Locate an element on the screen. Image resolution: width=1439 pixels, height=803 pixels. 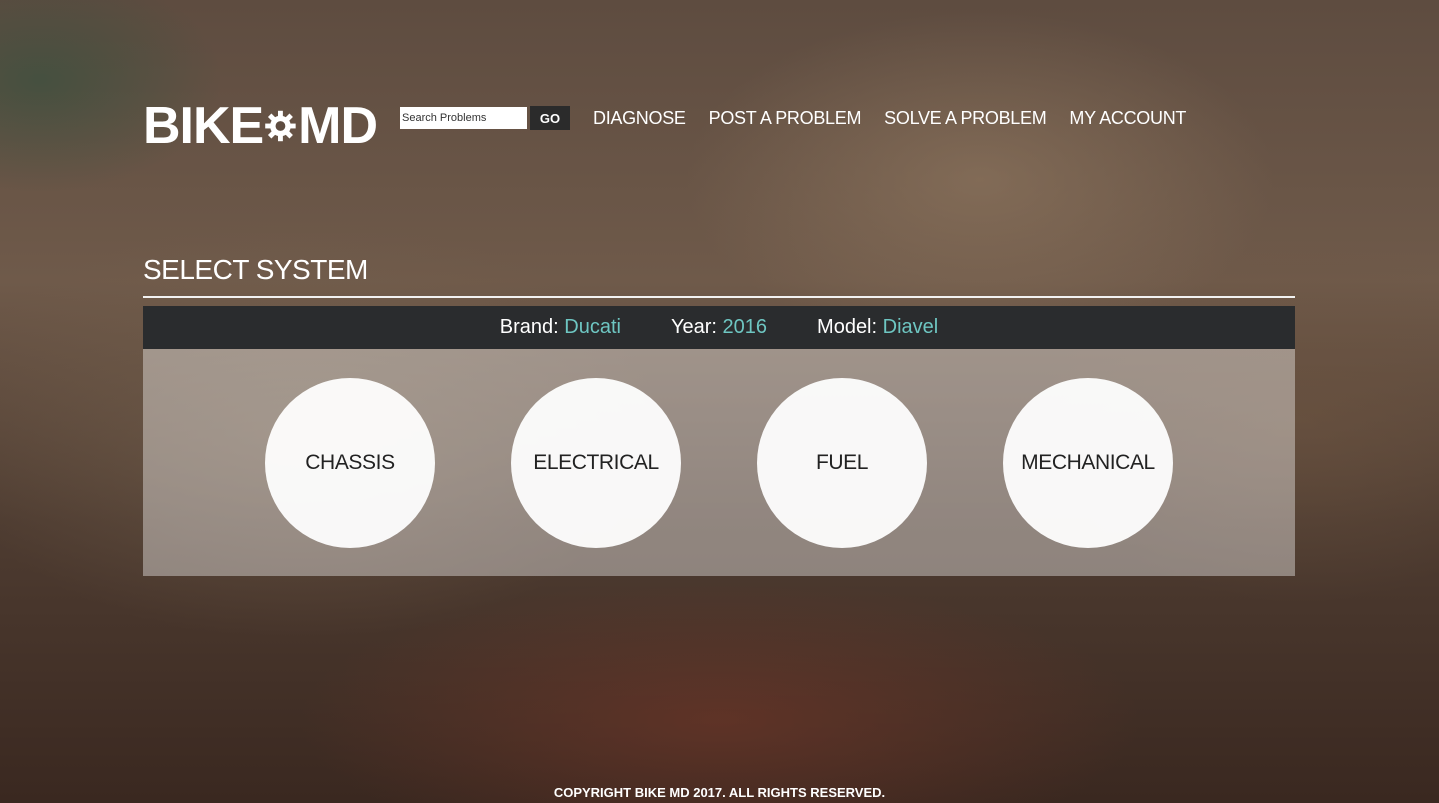
system-fuel-button: FUEL is located at coordinates (842, 463).